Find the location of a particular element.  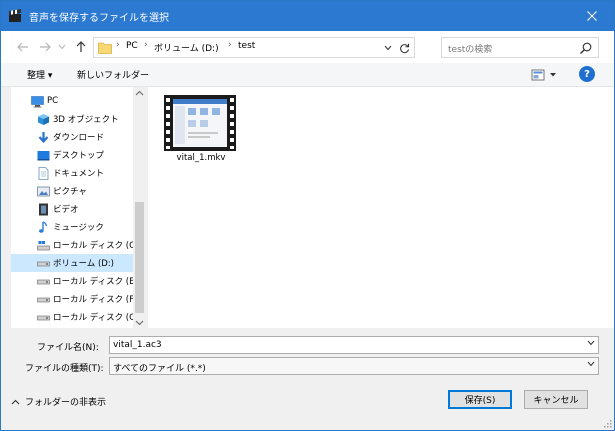

forward-button is located at coordinates (45, 47).